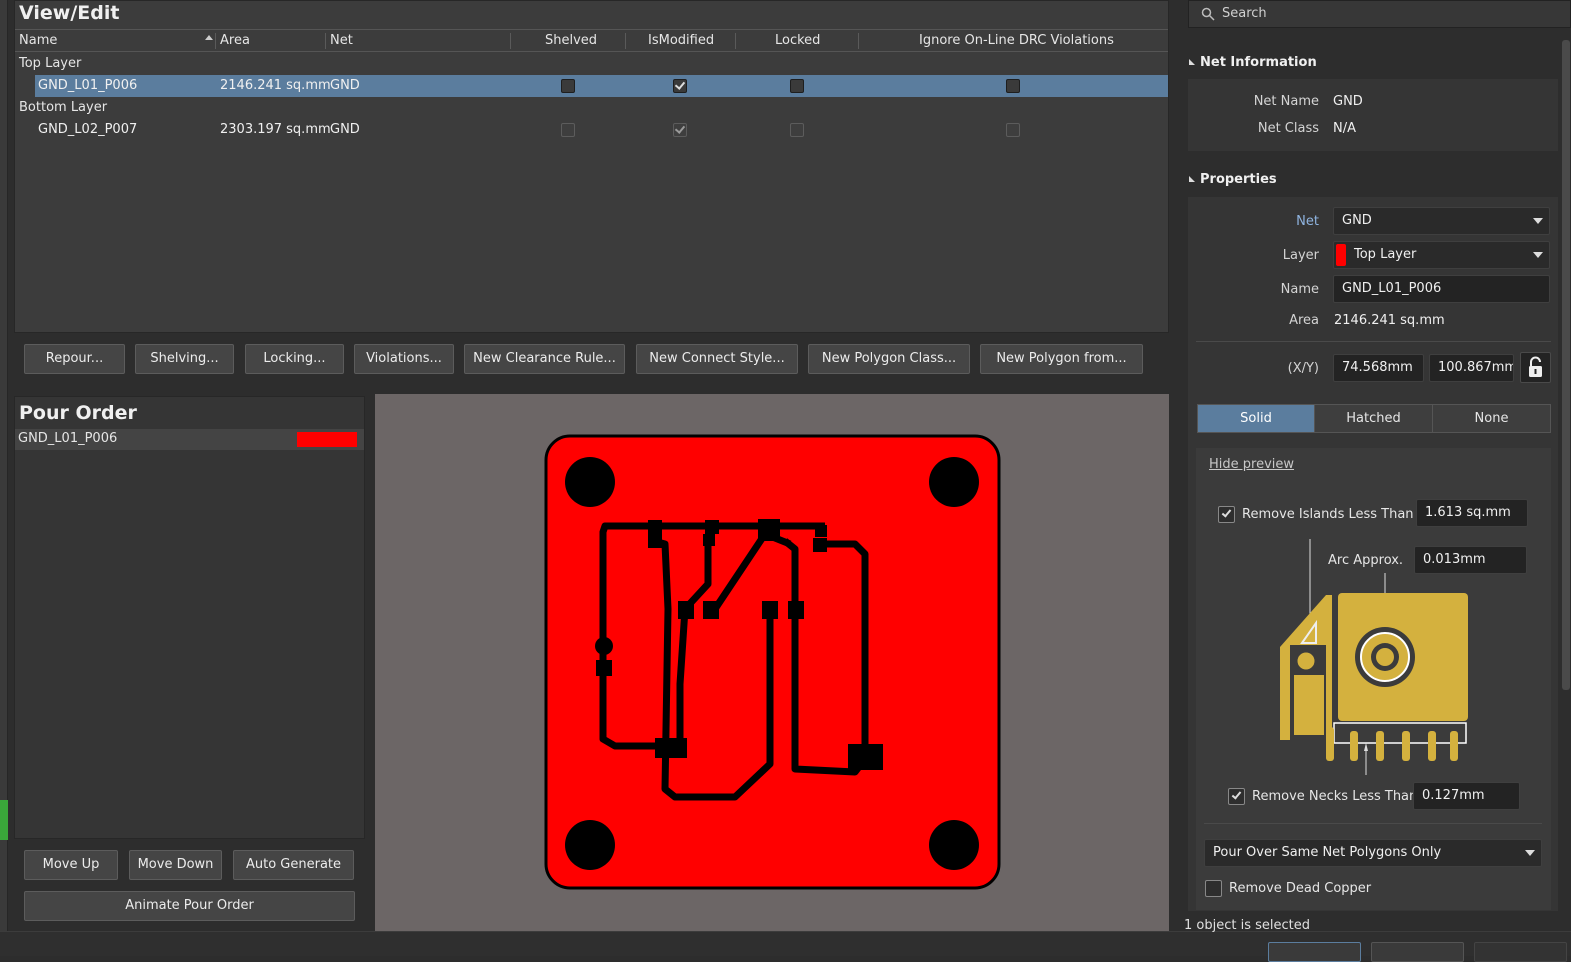 The width and height of the screenshot is (1571, 962). What do you see at coordinates (50, 63) in the screenshot?
I see `group-top-layer: Top Layer` at bounding box center [50, 63].